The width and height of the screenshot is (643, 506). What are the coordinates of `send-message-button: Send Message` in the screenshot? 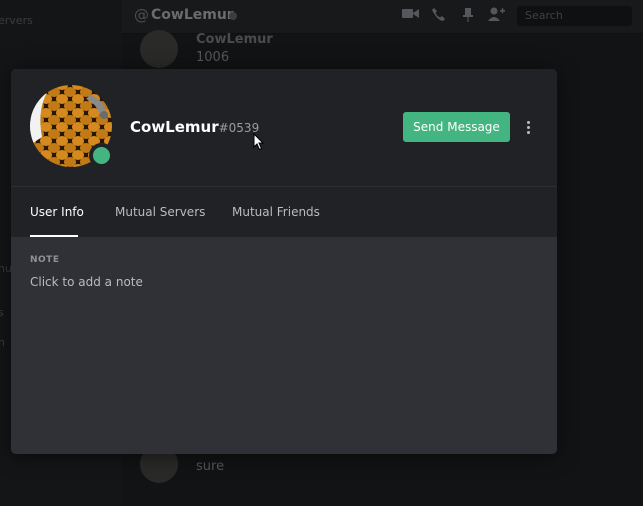 It's located at (456, 127).